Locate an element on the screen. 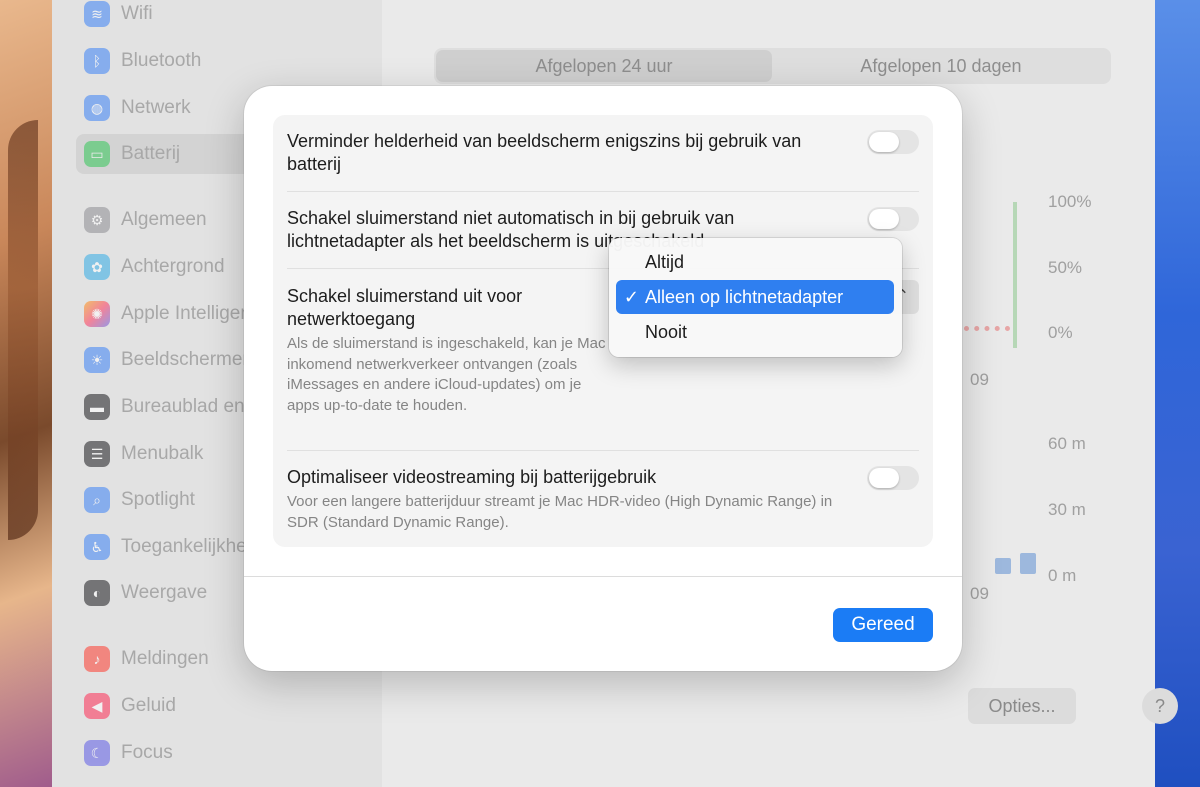 The width and height of the screenshot is (1200, 787). moon-icon: ☾ is located at coordinates (97, 753).